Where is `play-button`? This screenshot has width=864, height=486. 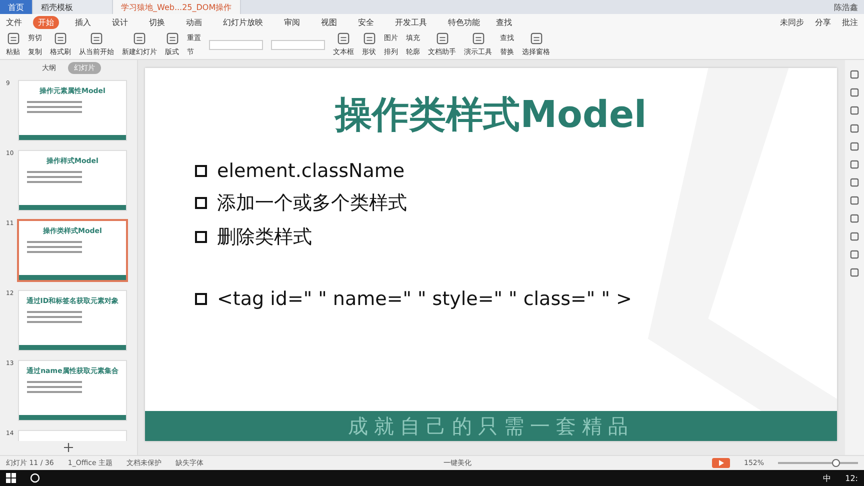
play-button is located at coordinates (721, 463).